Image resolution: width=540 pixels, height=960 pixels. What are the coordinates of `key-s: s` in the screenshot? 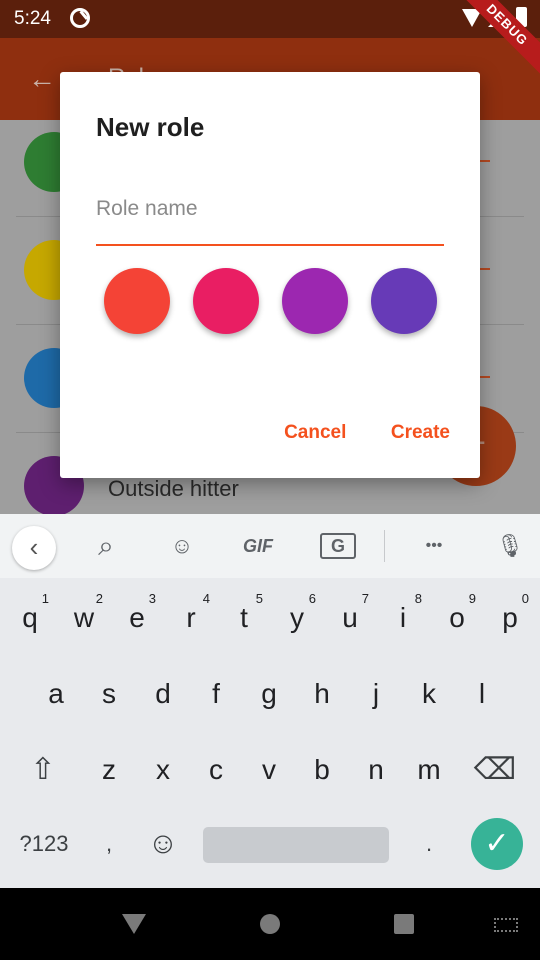 It's located at (109, 694).